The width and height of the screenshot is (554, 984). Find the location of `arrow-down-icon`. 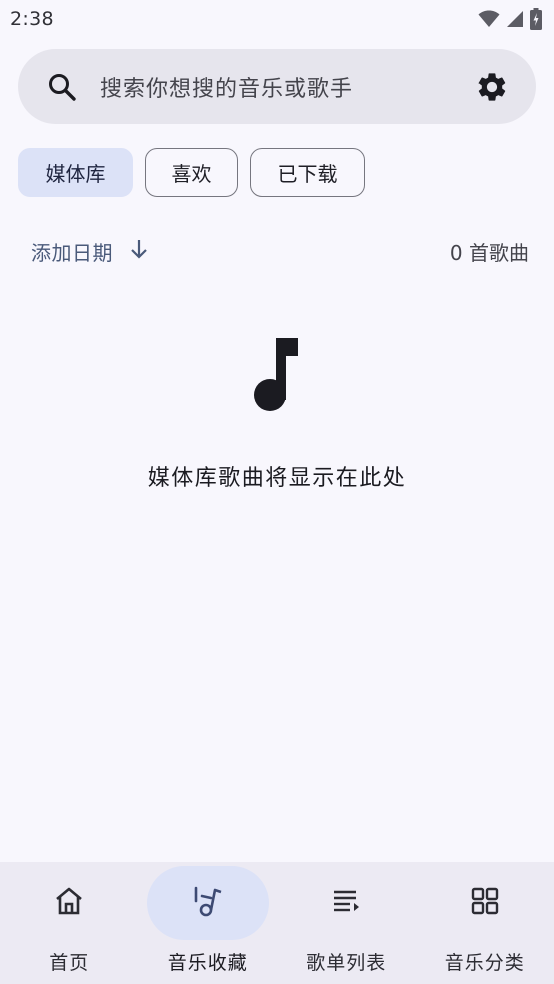

arrow-down-icon is located at coordinates (139, 251).